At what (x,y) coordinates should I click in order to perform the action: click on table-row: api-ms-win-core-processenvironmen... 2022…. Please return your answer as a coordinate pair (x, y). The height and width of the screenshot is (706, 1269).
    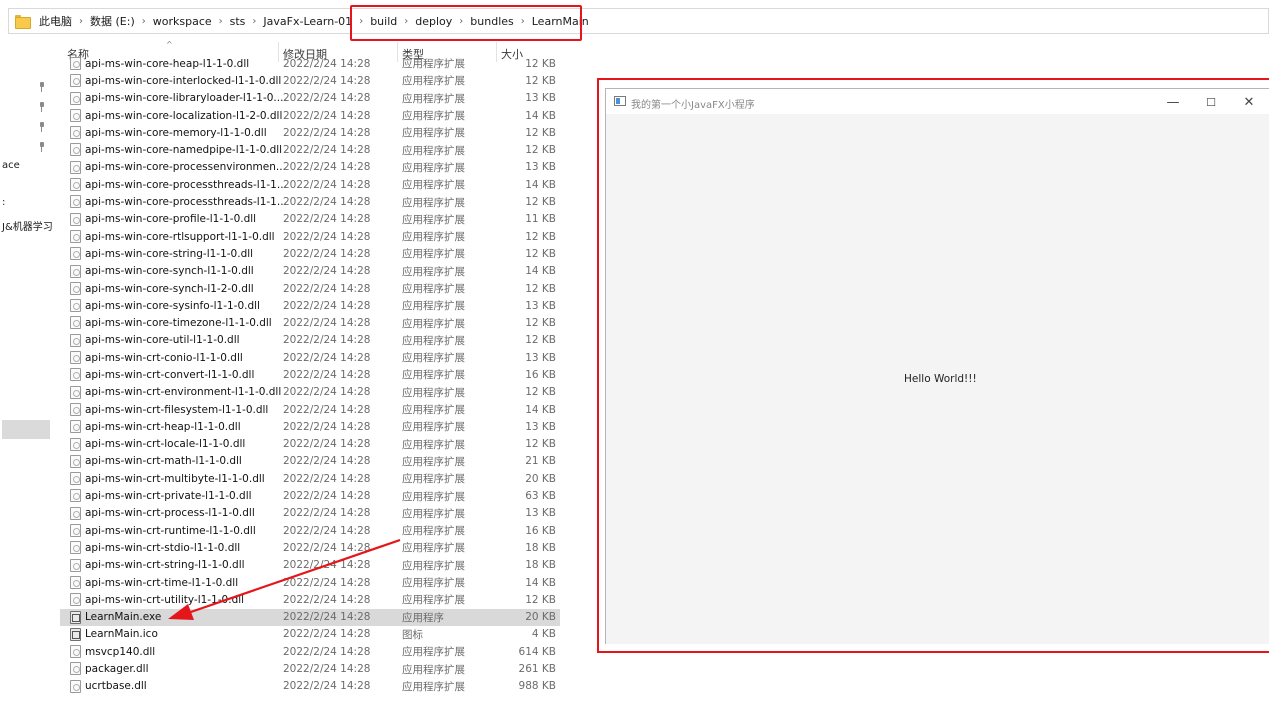
    Looking at the image, I should click on (310, 167).